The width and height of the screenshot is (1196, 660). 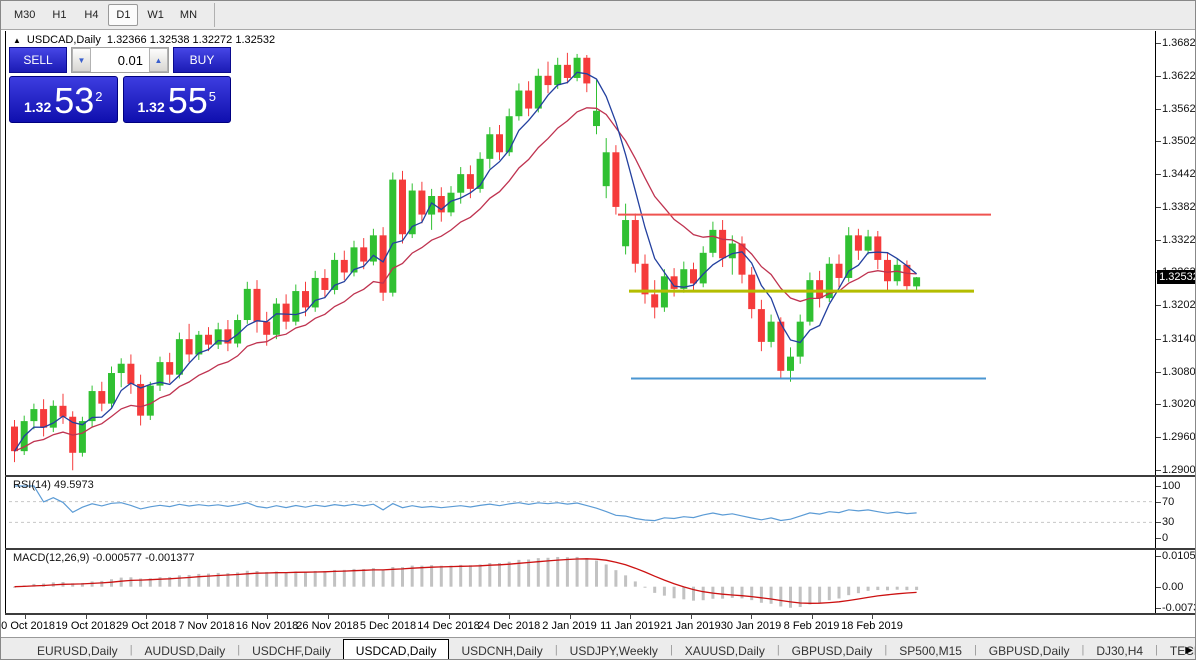 What do you see at coordinates (188, 15) in the screenshot?
I see `timeframe-button-MN: MN` at bounding box center [188, 15].